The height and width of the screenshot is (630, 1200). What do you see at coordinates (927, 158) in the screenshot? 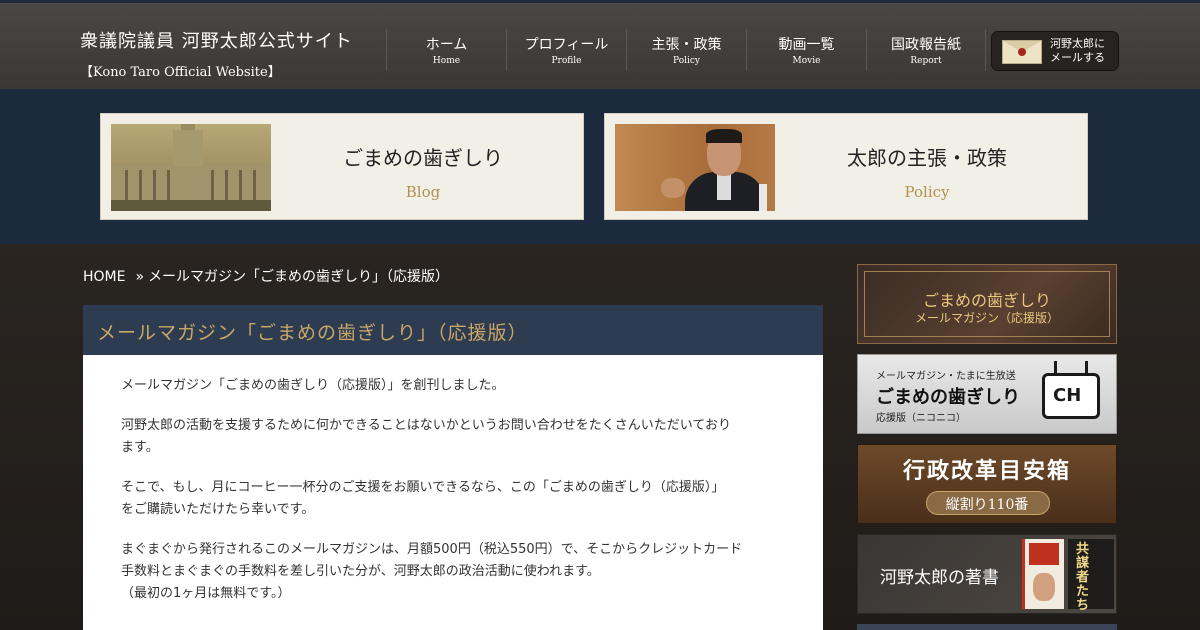
I see `banner-title: 太郎の主張・政策` at bounding box center [927, 158].